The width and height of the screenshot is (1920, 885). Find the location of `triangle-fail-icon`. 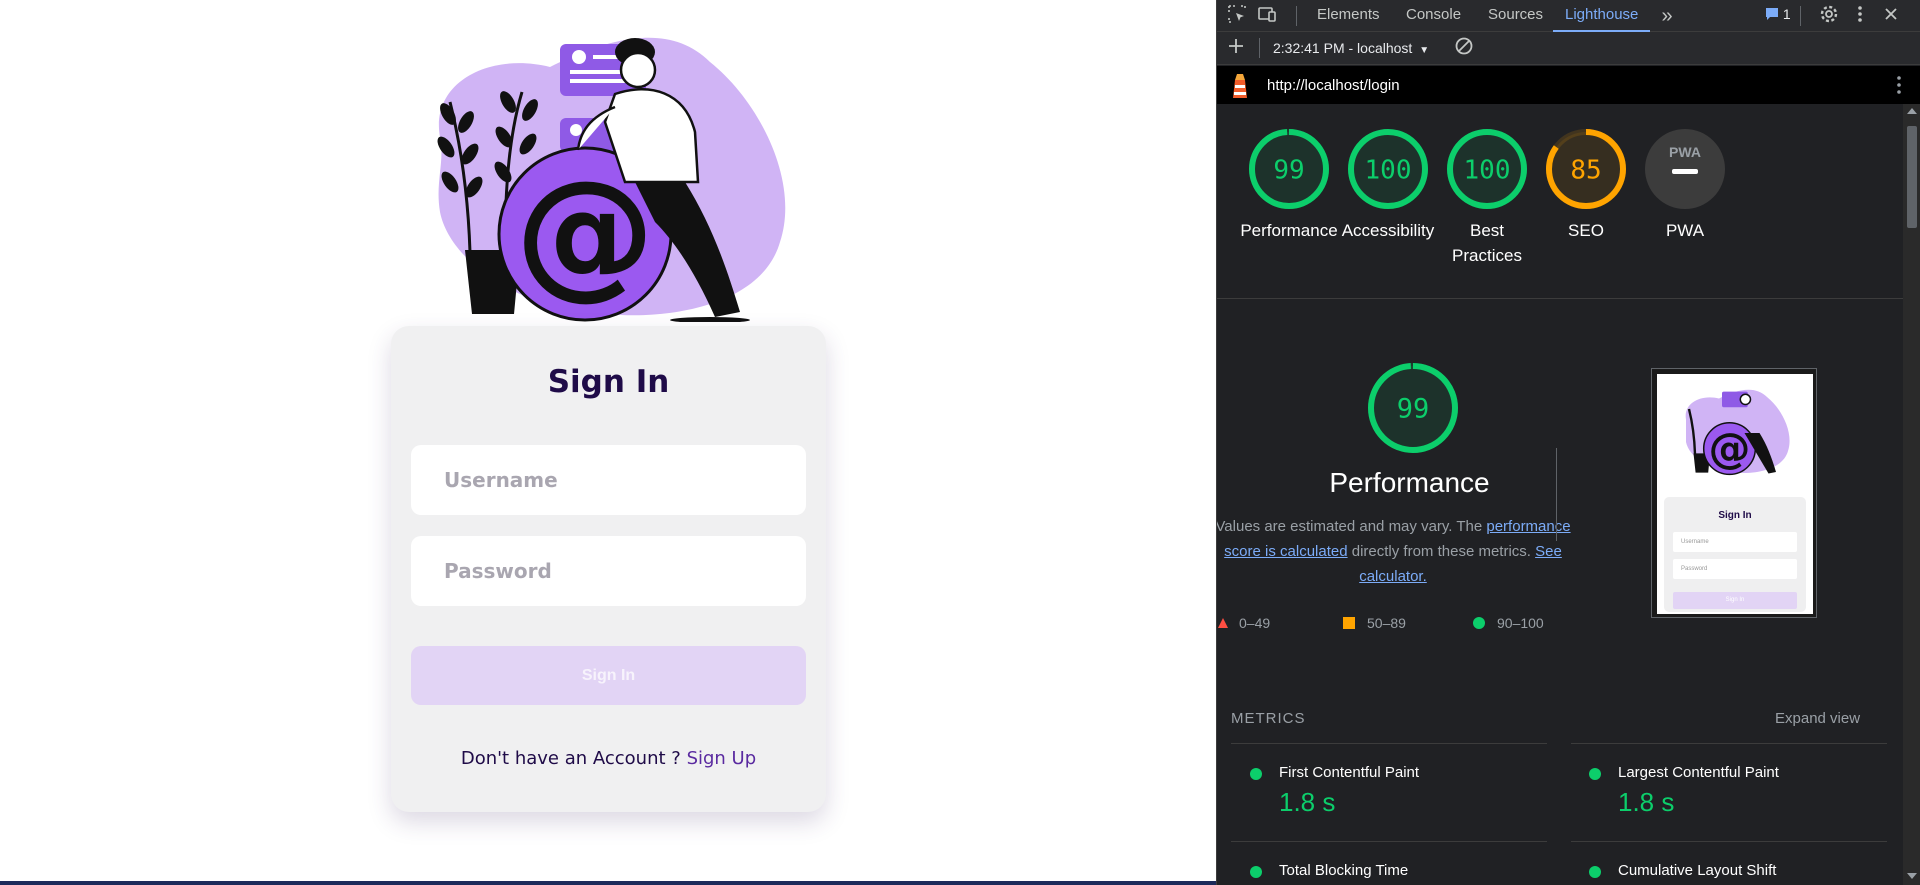

triangle-fail-icon is located at coordinates (1223, 623).